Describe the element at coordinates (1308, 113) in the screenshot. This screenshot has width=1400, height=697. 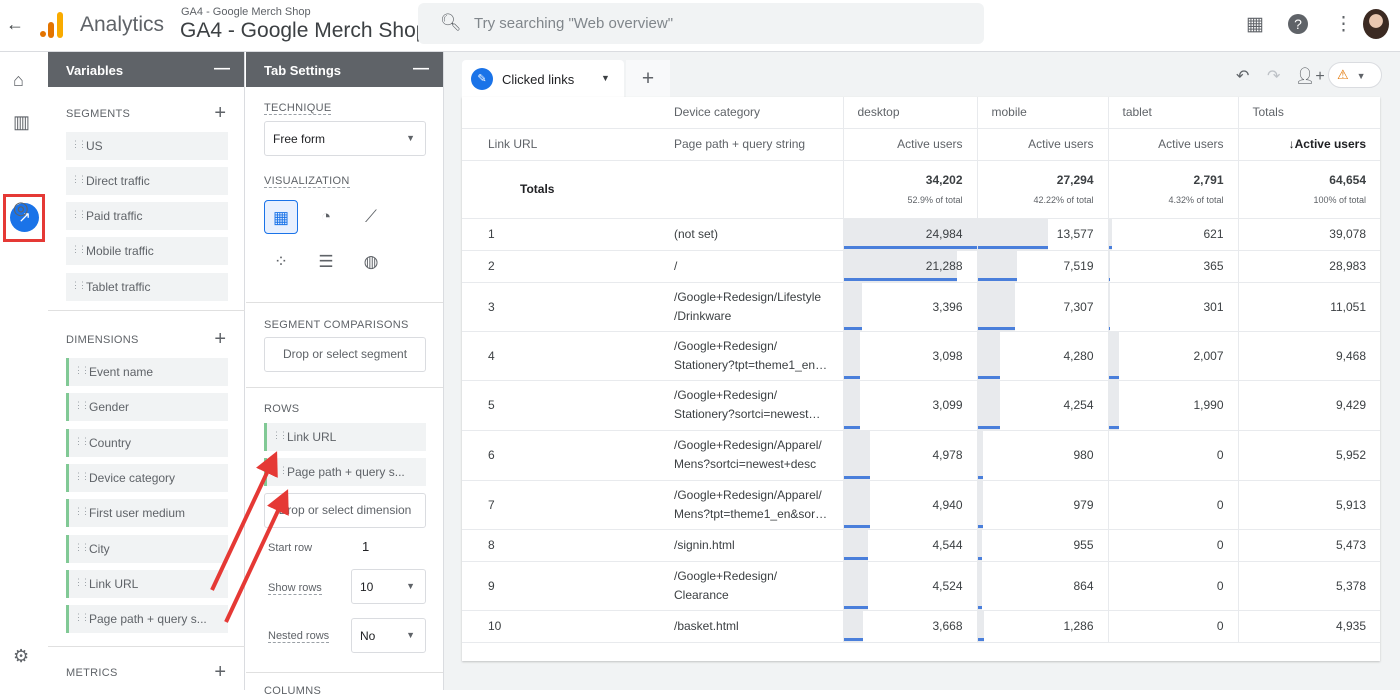
I see `column-totals: Totals` at that location.